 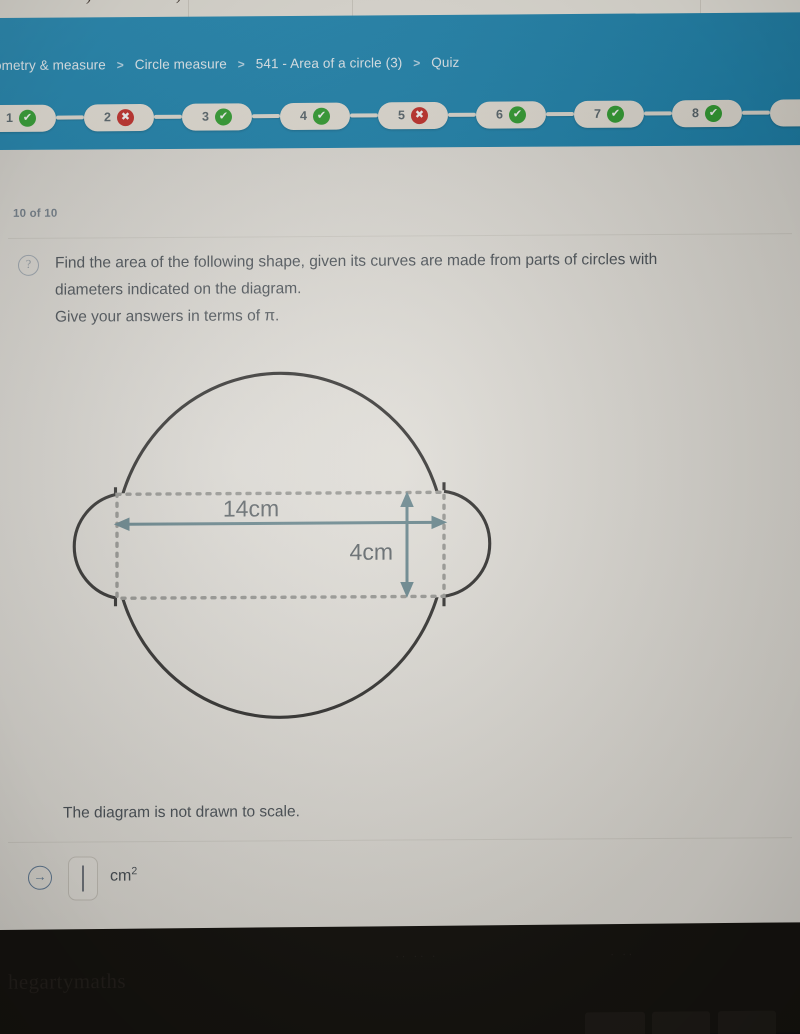 I want to click on answer-input, so click(x=83, y=878).